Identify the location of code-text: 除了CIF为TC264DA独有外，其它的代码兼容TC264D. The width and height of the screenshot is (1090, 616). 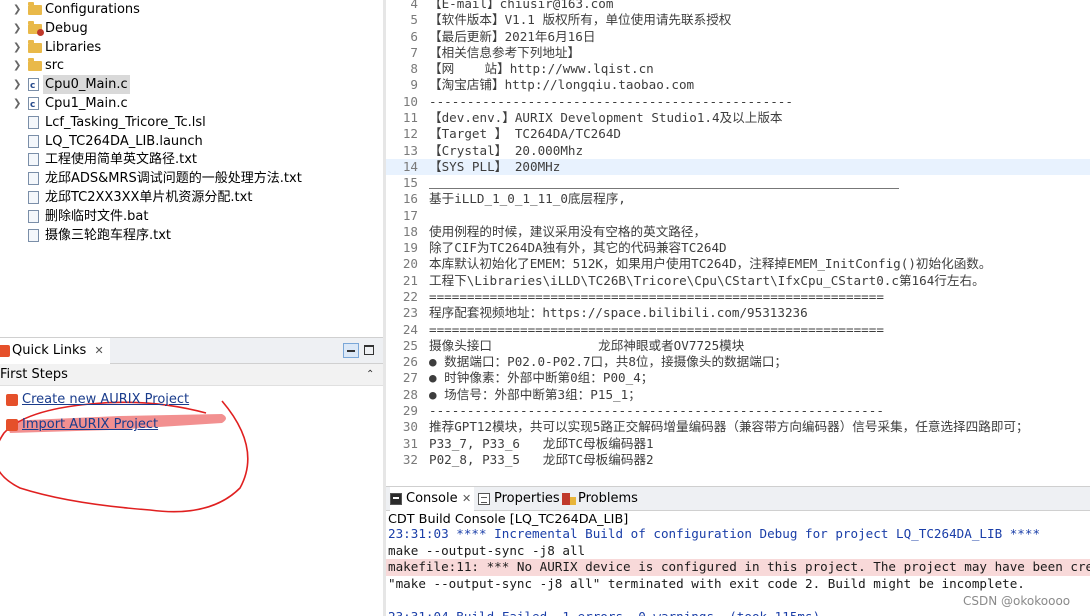
(578, 248).